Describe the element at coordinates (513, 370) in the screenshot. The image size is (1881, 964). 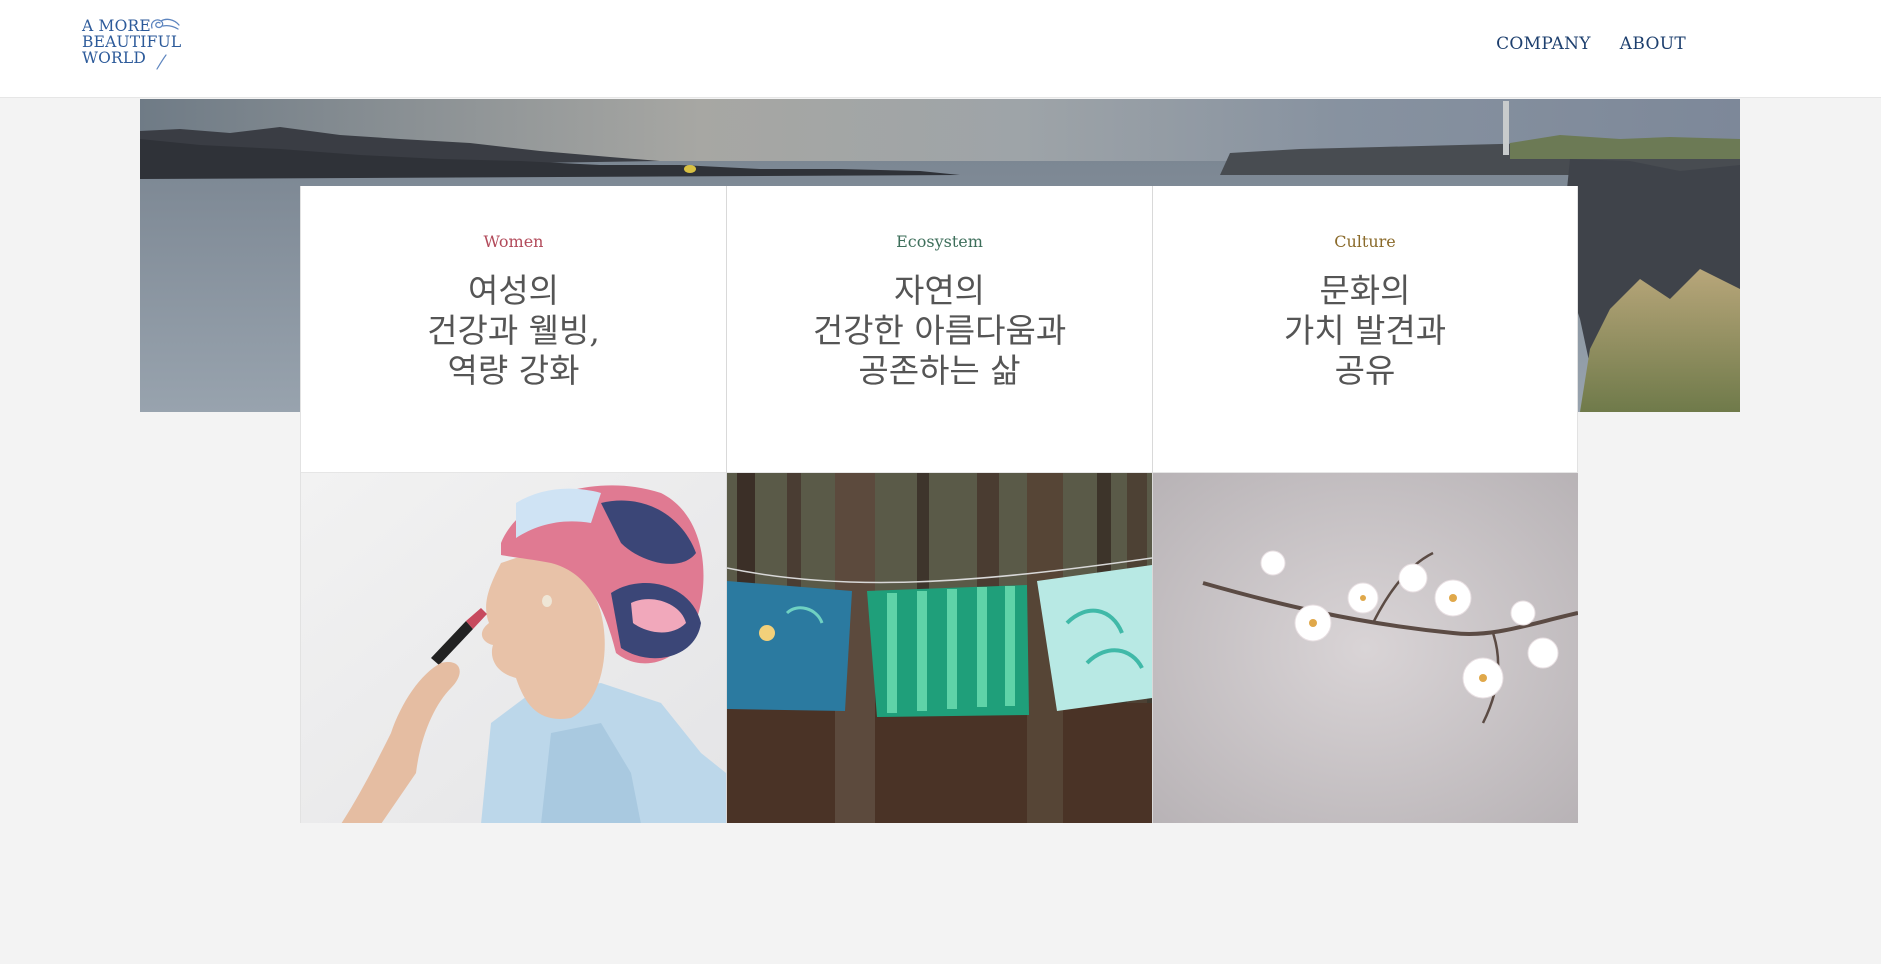
I see `card-women-title-line-3: 역량 강화` at that location.